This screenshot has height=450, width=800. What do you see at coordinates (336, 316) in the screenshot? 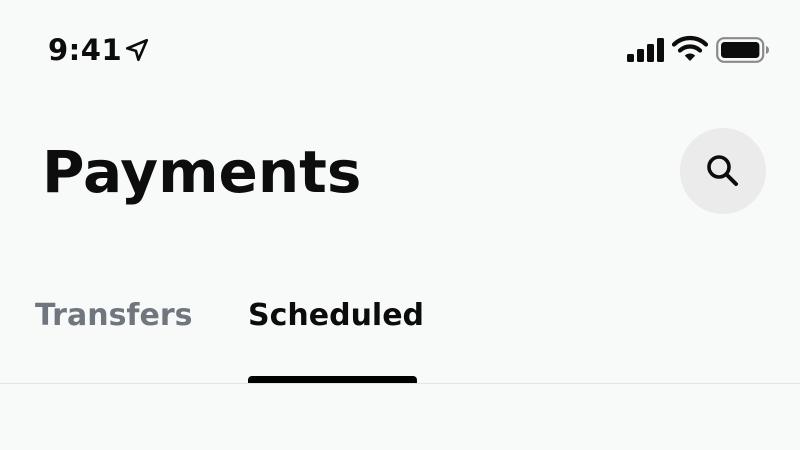
I see `tab-scheduled: Scheduled` at bounding box center [336, 316].